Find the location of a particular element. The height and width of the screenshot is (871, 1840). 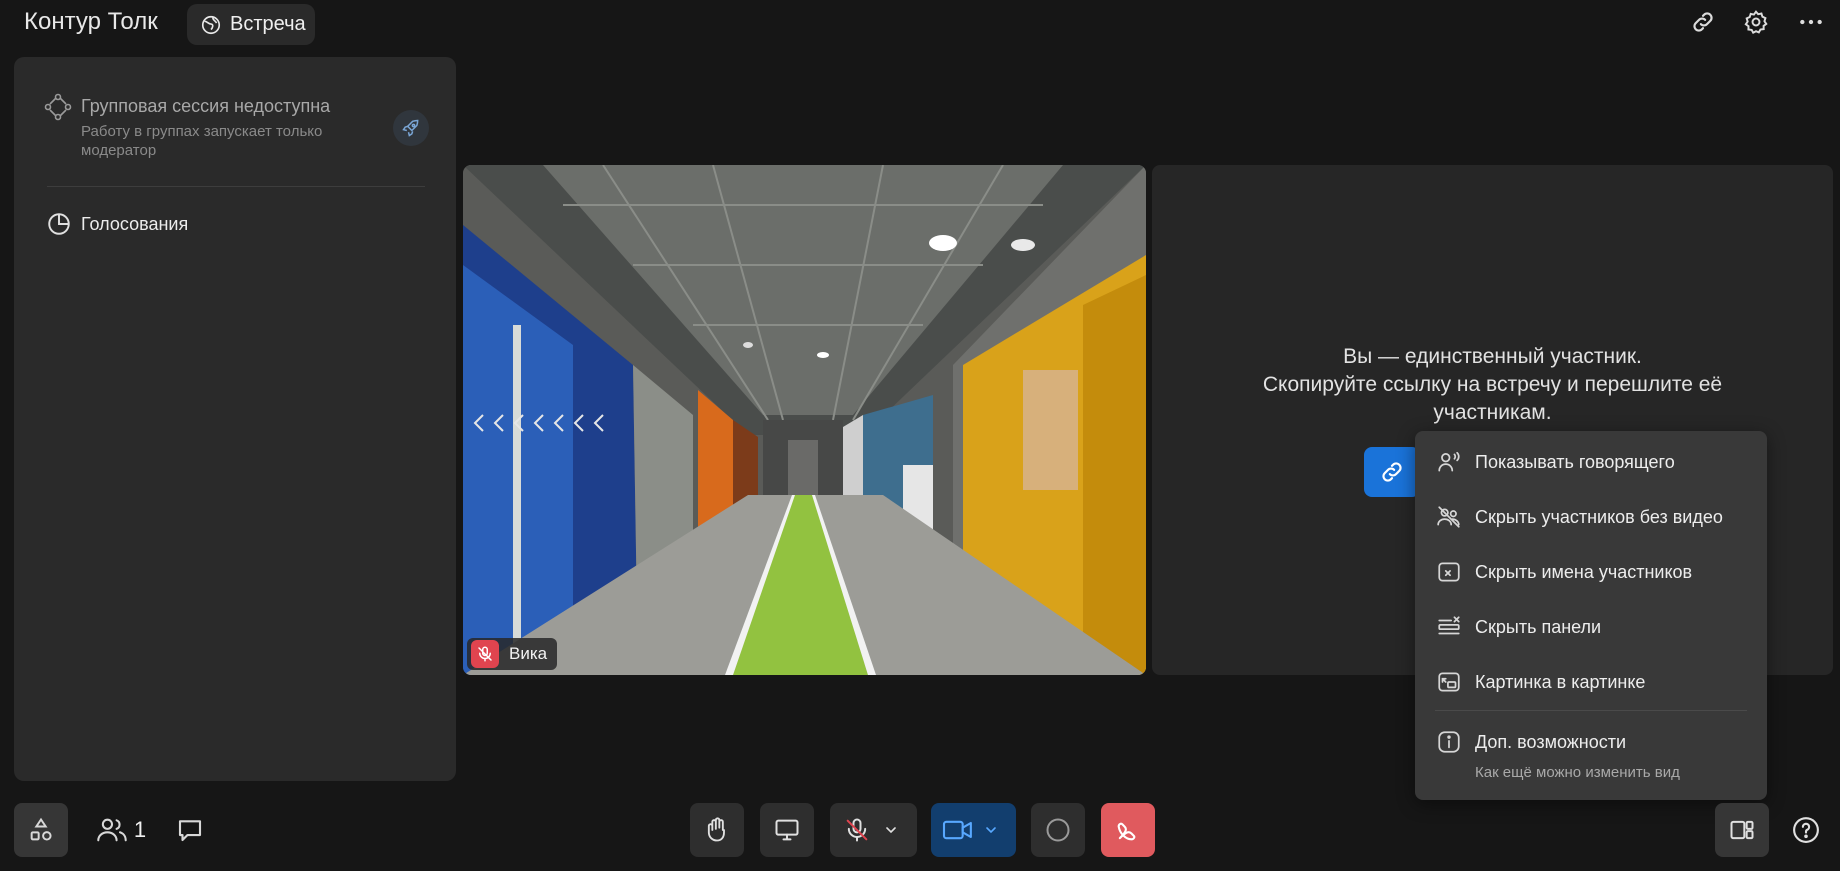

copy-link-button is located at coordinates (1392, 472).